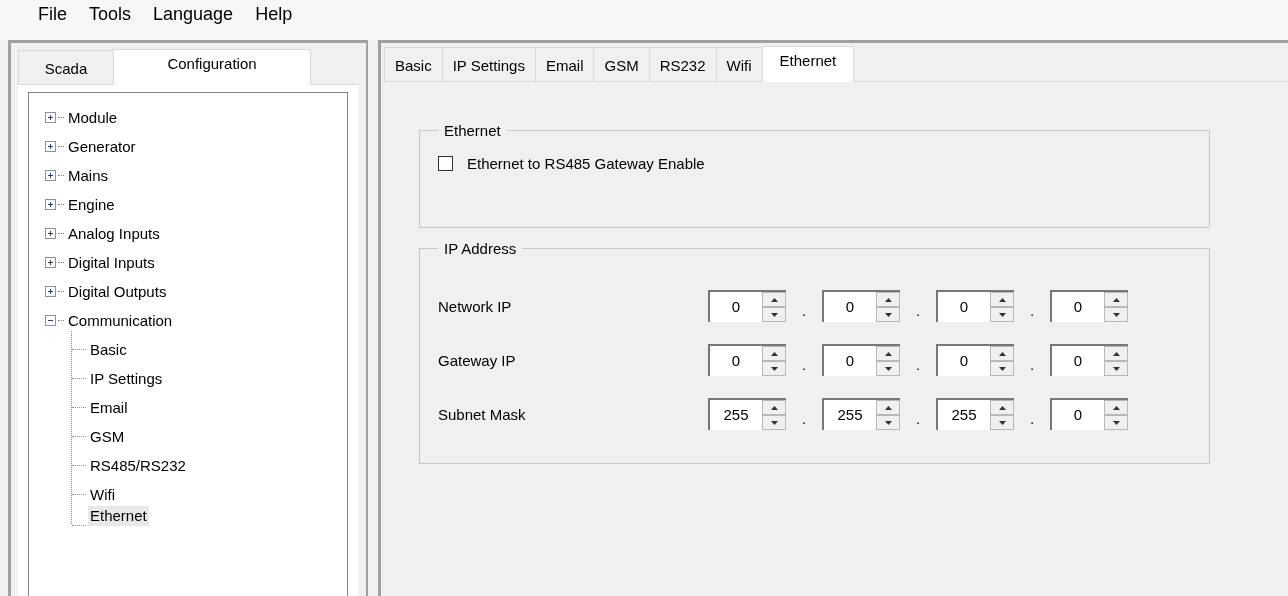  I want to click on tab: Scada, so click(66, 67).